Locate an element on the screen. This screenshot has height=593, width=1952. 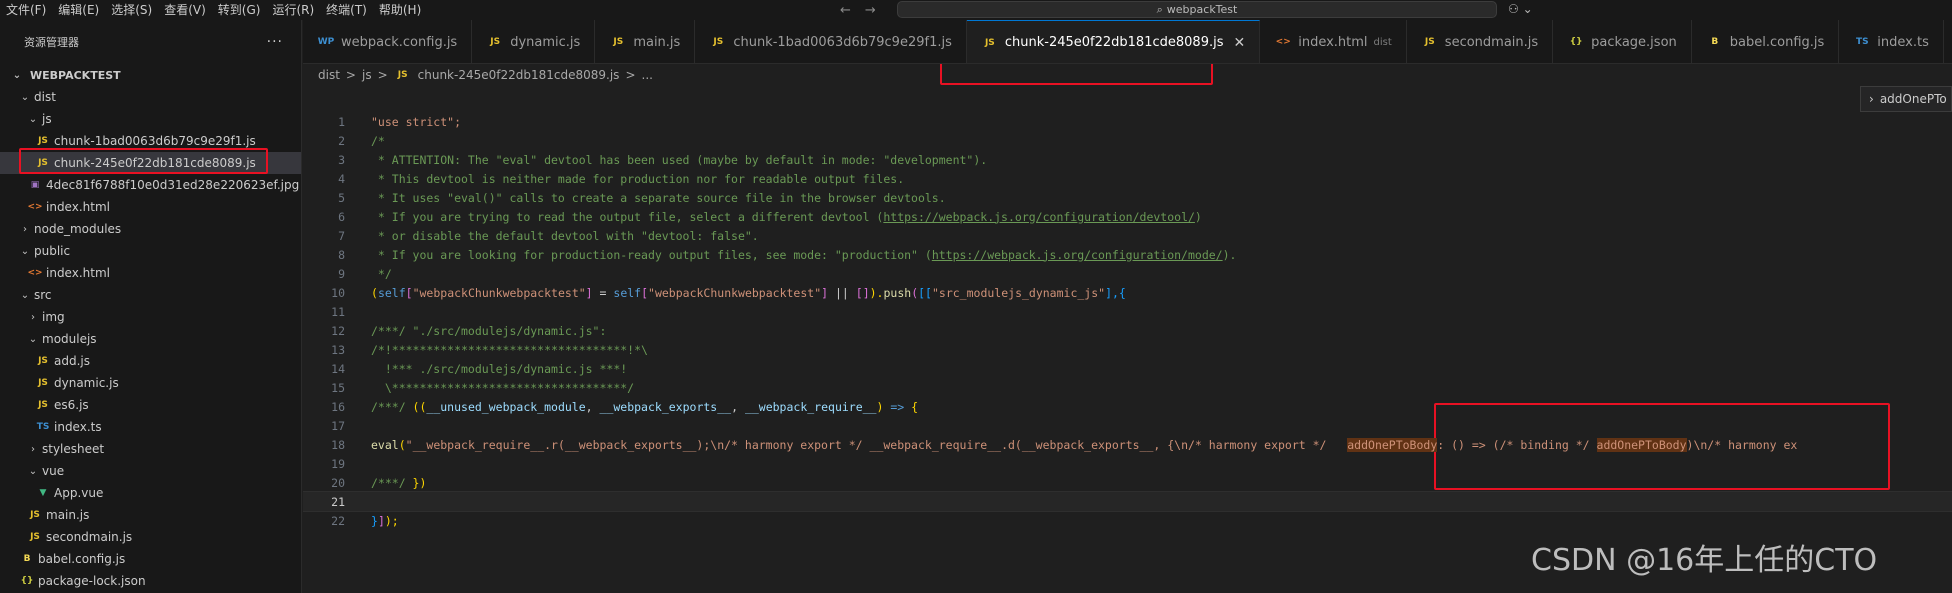
file-item: {} package-lock.json is located at coordinates (150, 581).